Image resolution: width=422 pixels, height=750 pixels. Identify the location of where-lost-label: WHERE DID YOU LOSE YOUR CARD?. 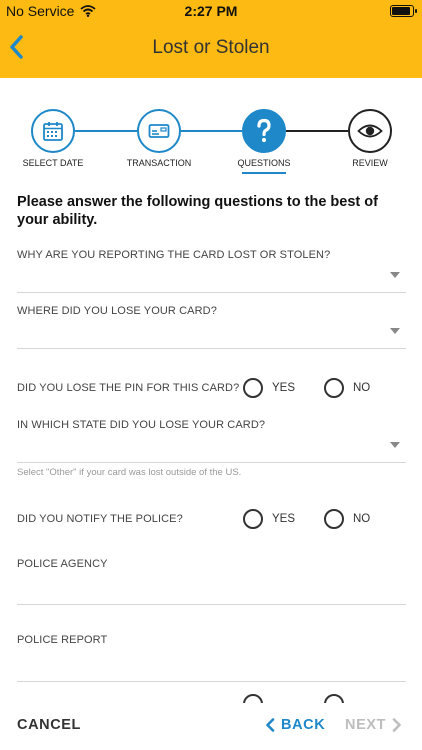
(117, 311).